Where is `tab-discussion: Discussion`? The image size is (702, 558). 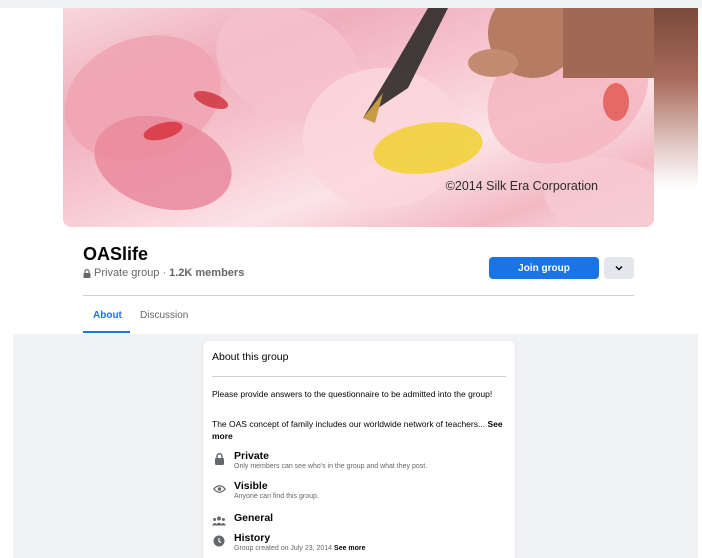 tab-discussion: Discussion is located at coordinates (164, 315).